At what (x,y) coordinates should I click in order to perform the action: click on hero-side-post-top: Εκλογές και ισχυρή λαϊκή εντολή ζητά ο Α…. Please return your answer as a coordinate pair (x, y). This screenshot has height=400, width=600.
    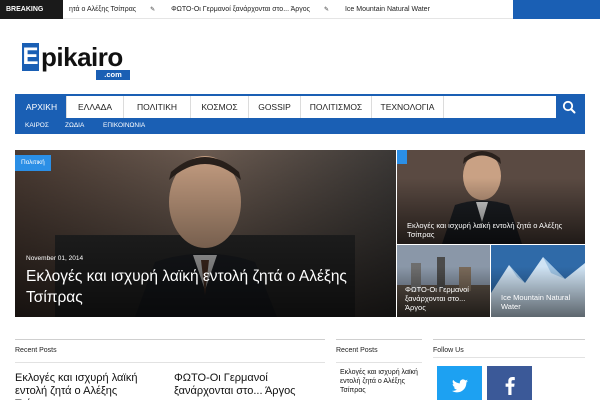
    Looking at the image, I should click on (491, 197).